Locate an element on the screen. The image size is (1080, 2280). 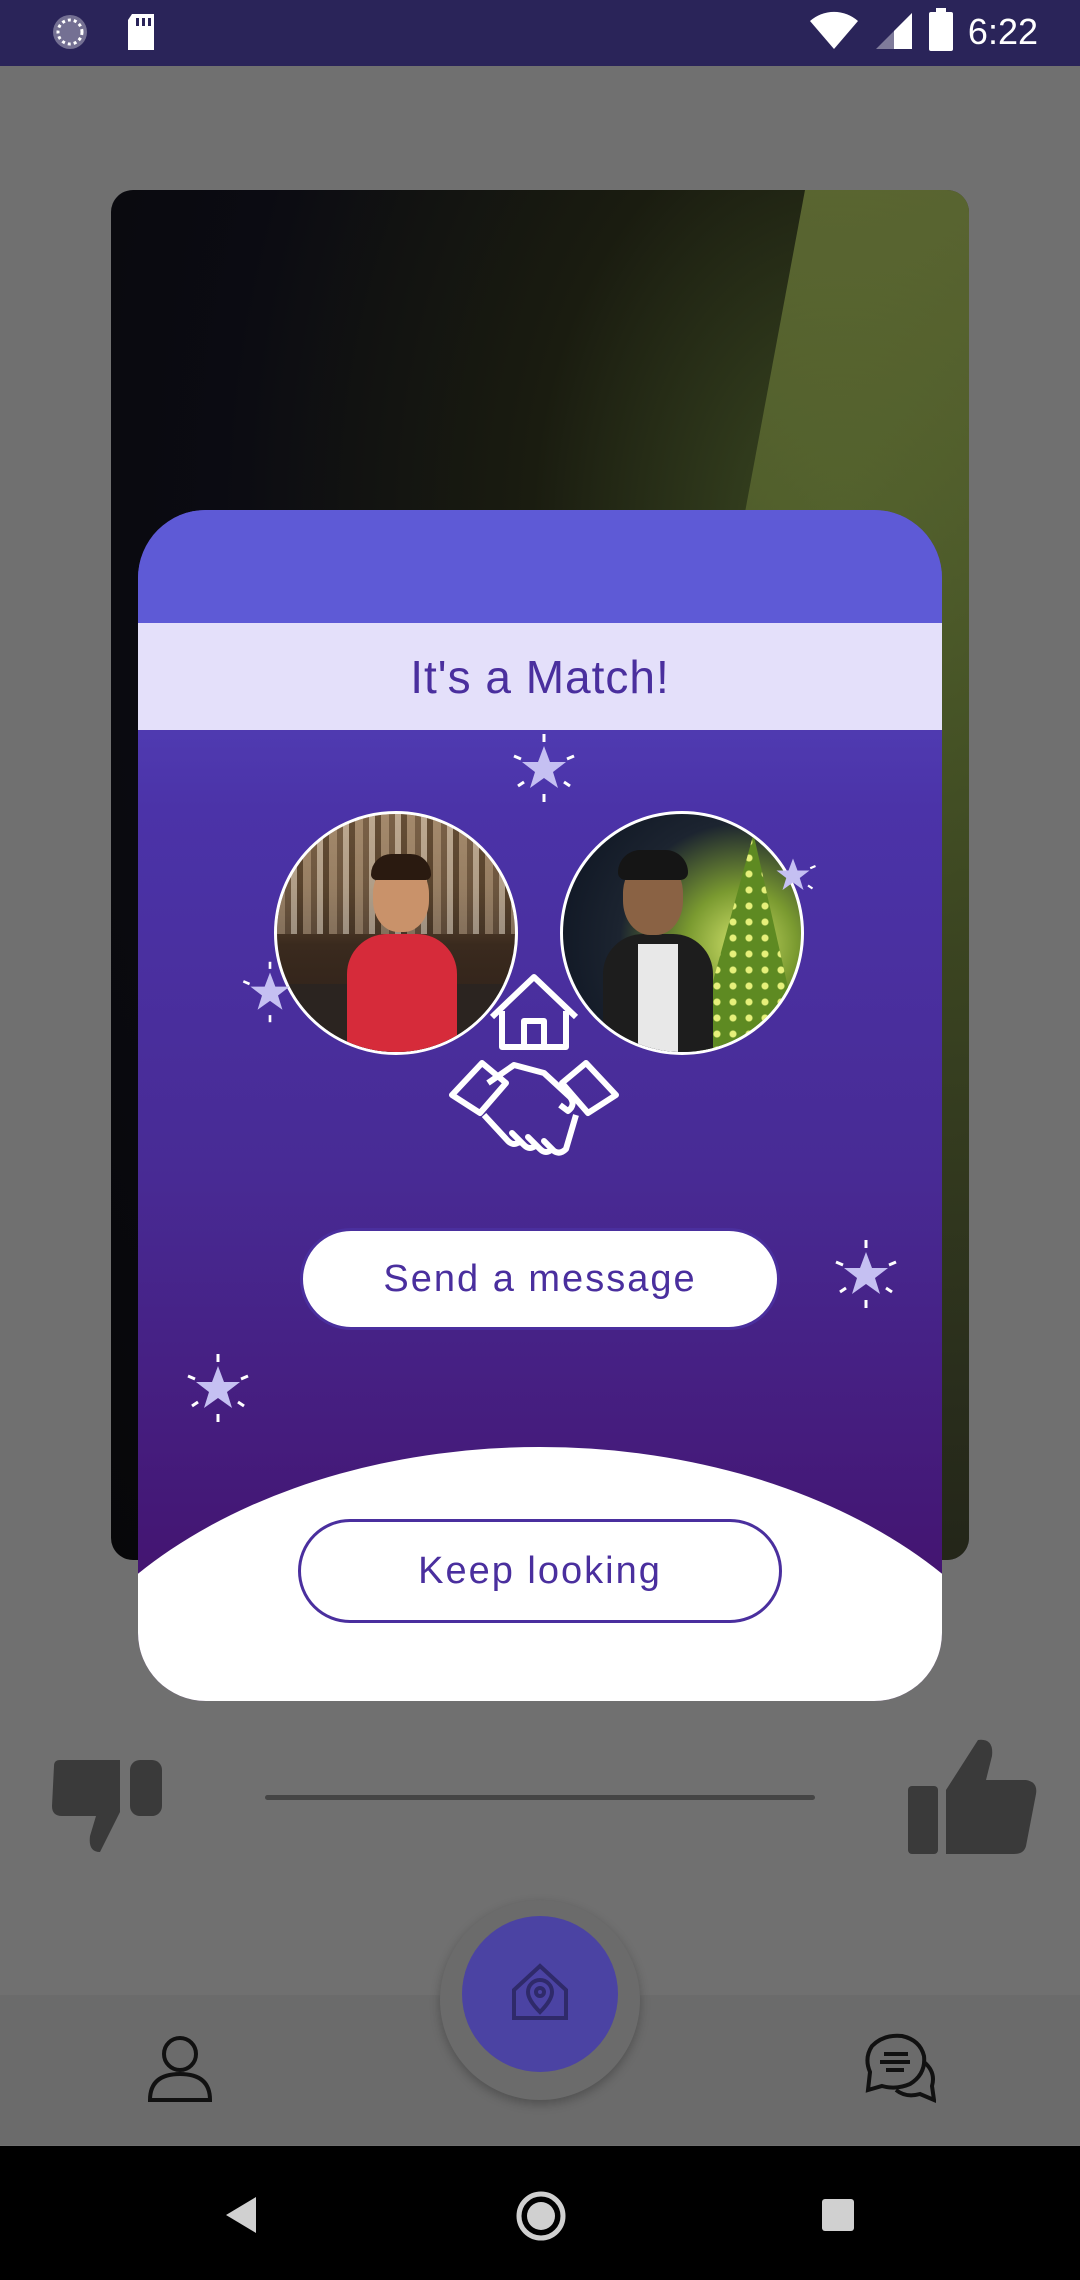
house-handshake-icon is located at coordinates (543, 1076).